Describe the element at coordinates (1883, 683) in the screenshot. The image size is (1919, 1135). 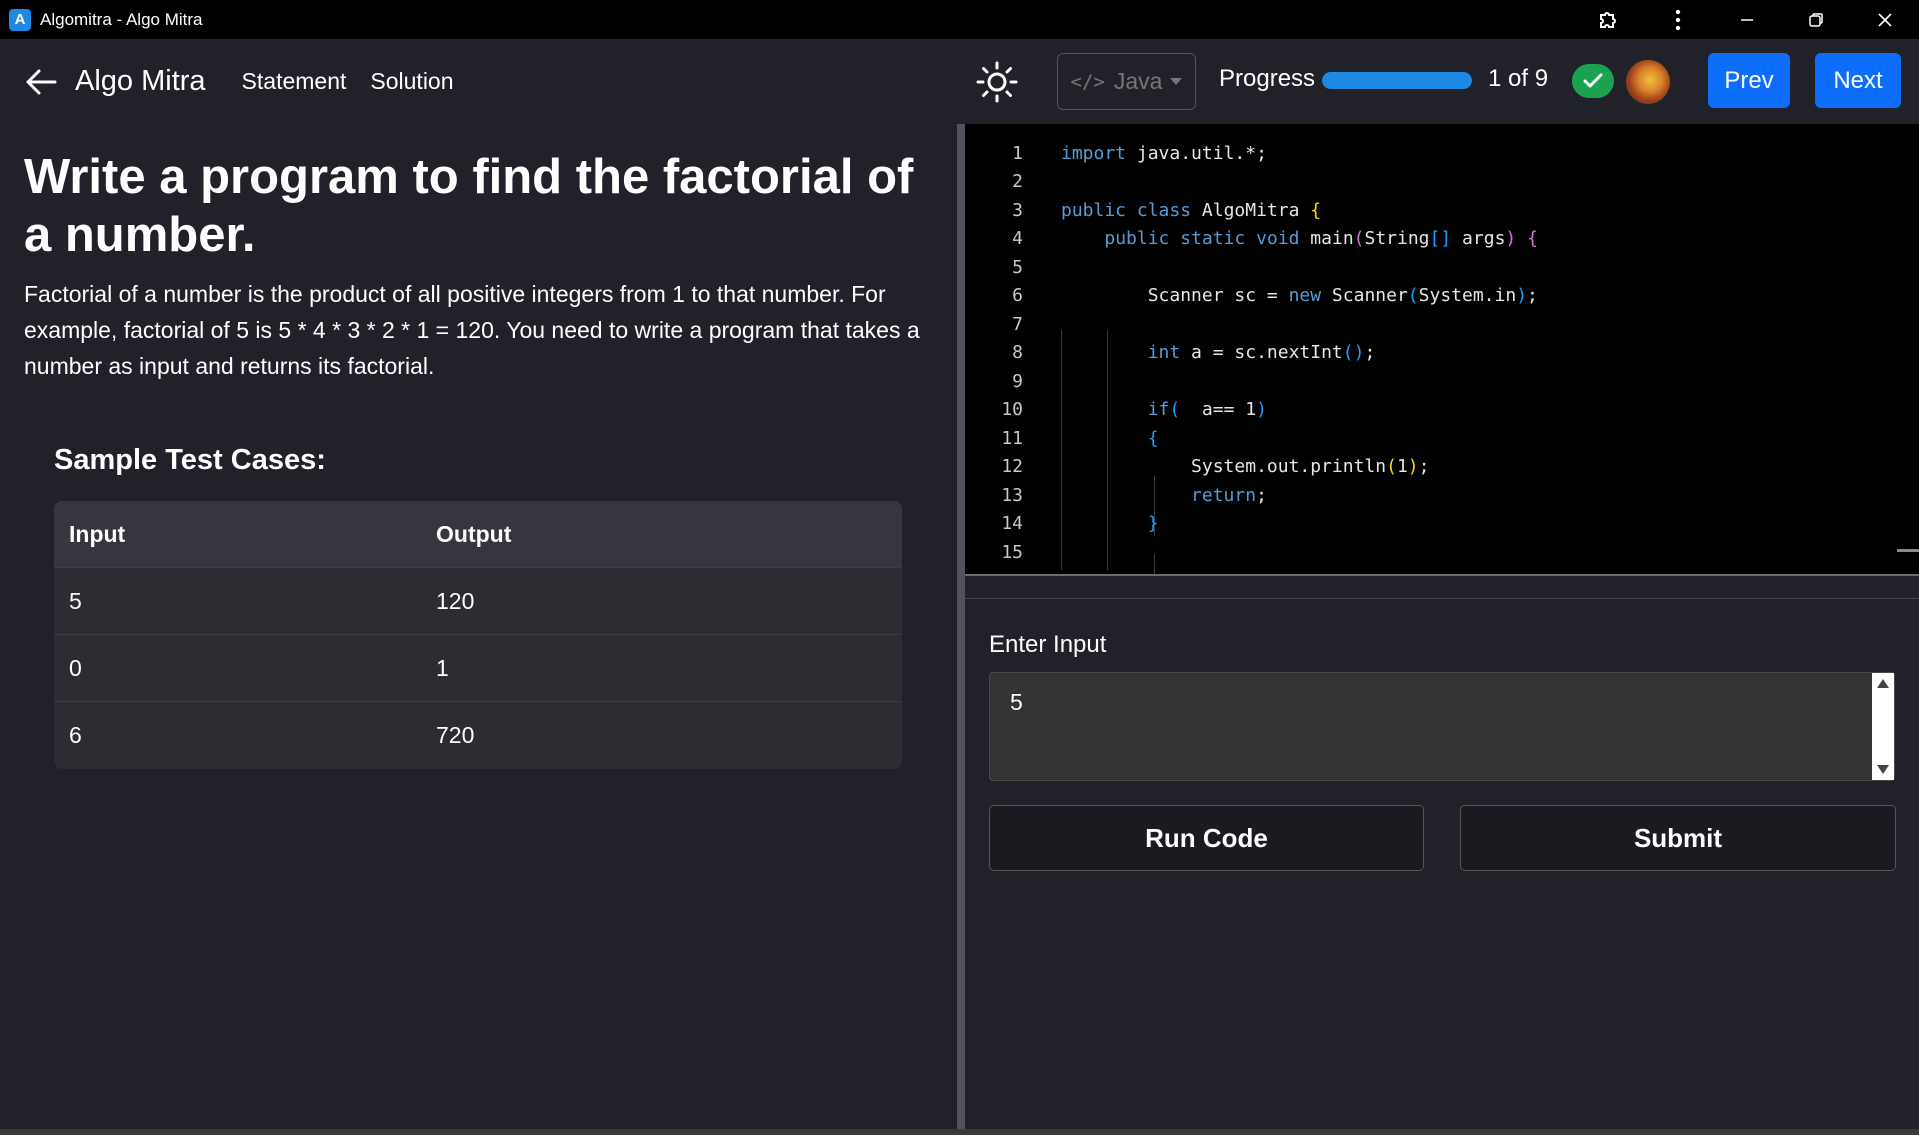
I see `scroll-up-icon` at that location.